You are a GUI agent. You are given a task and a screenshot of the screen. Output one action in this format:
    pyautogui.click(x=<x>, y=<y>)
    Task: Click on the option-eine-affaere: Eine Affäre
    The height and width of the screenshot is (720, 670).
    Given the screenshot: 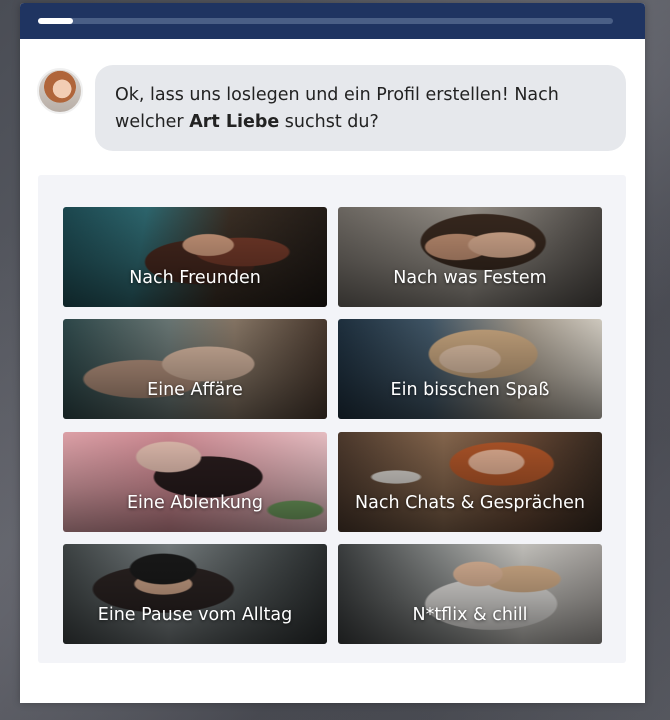 What is the action you would take?
    pyautogui.click(x=195, y=369)
    